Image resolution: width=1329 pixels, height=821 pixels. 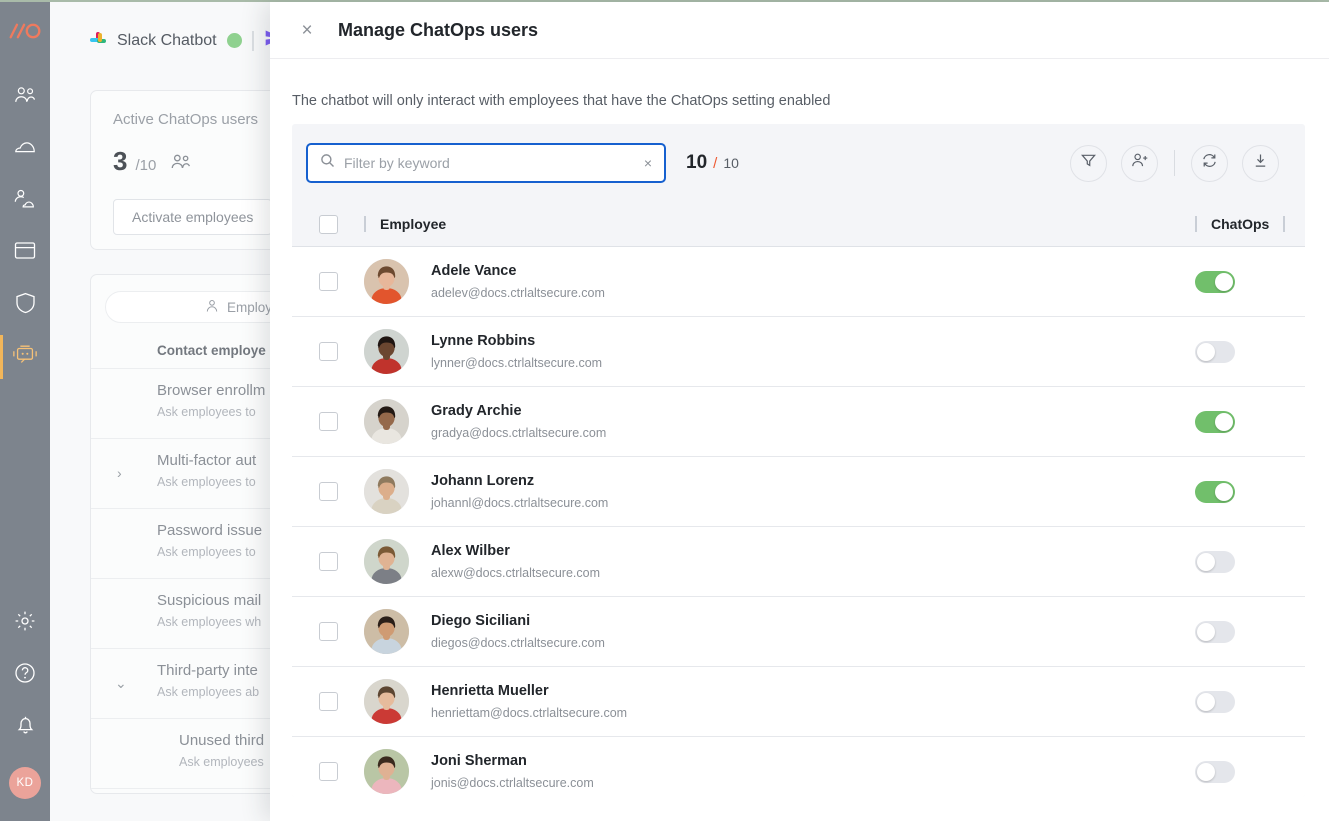 What do you see at coordinates (517, 362) in the screenshot?
I see `employee-email: lynner@docs.ctrlaltsecure.com` at bounding box center [517, 362].